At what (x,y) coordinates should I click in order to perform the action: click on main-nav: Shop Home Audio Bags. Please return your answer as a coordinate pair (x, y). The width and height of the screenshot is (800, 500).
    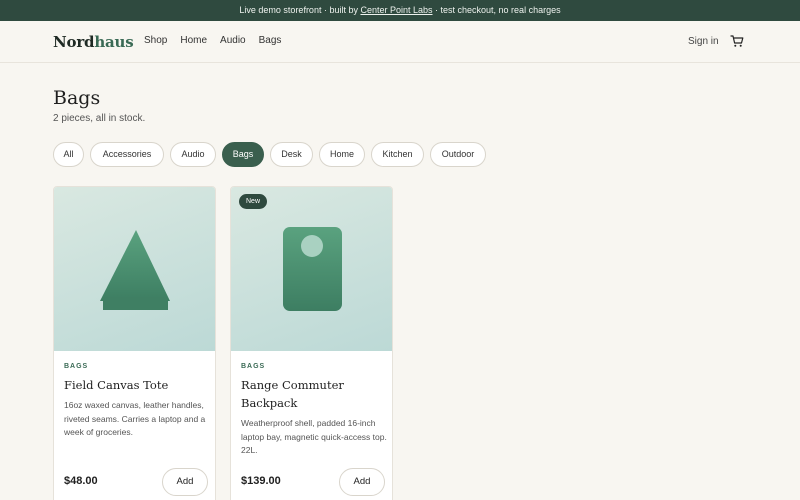
    Looking at the image, I should click on (219, 41).